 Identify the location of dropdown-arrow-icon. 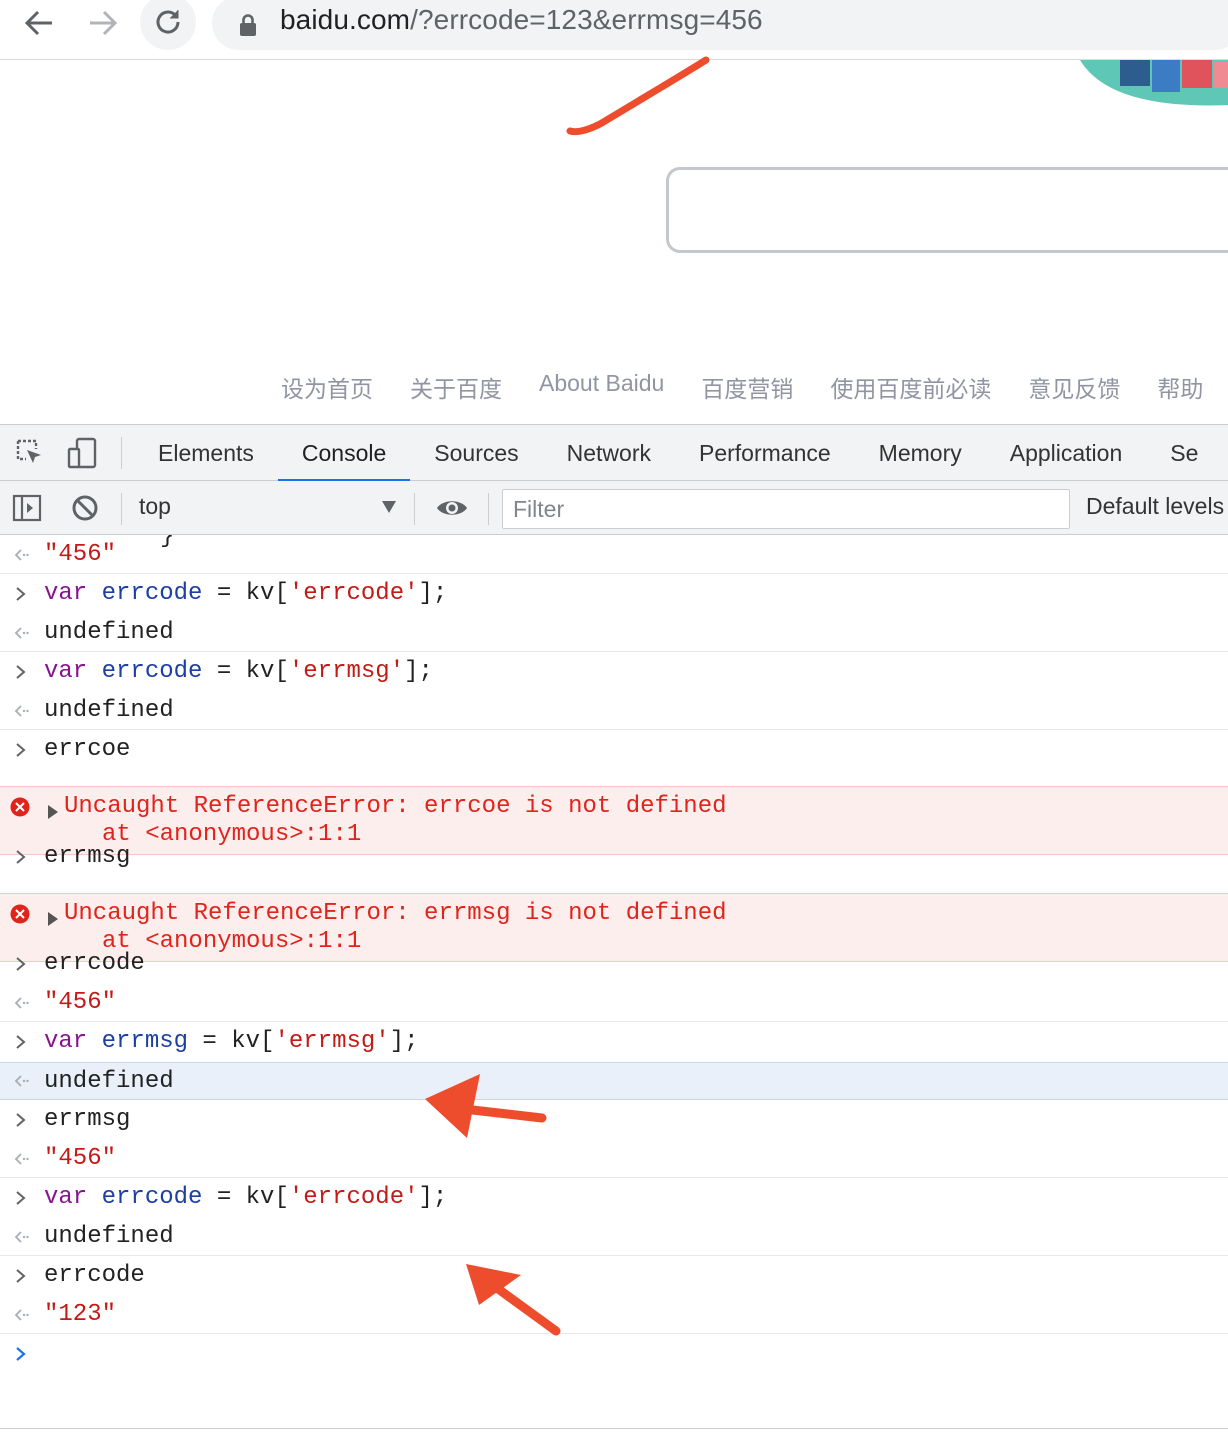
(389, 507).